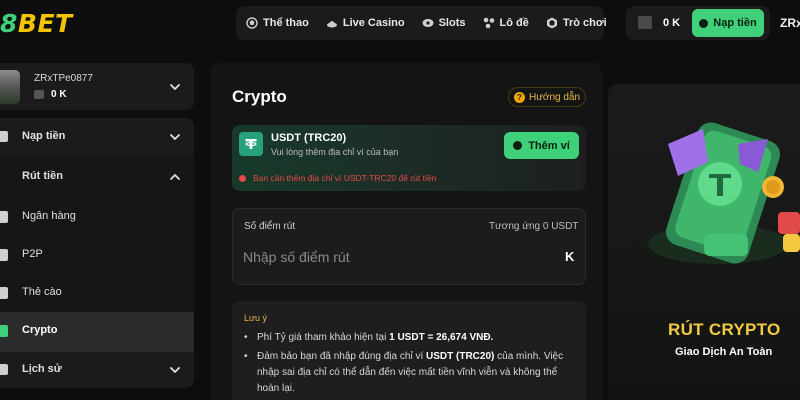 This screenshot has width=800, height=400. I want to click on promo-subtitle: Giao Dịch An Toàn, so click(724, 352).